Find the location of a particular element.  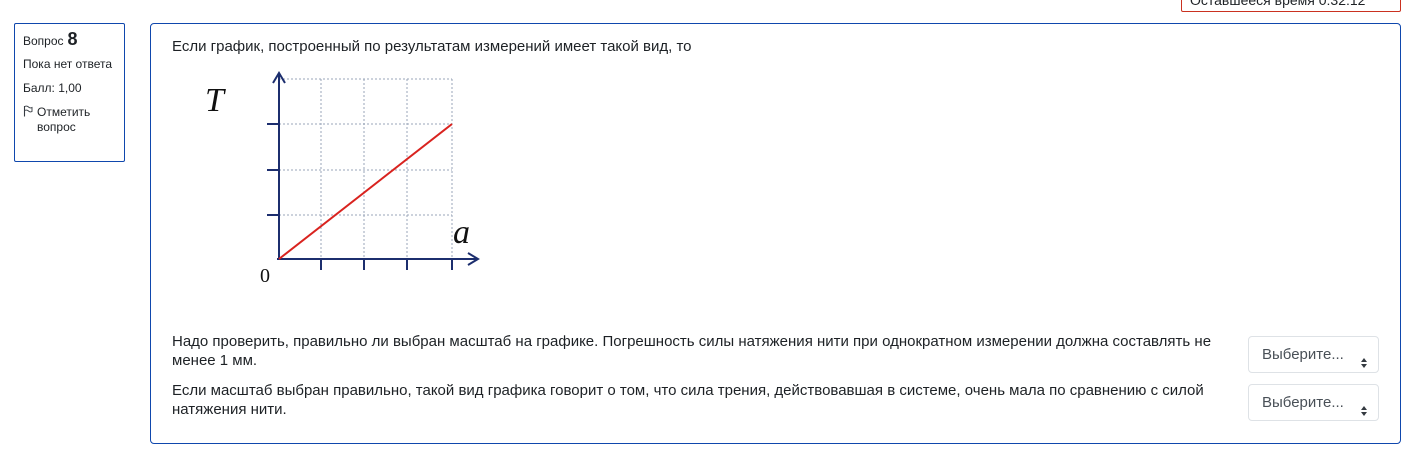

graph-x-label: a is located at coordinates (461, 232).